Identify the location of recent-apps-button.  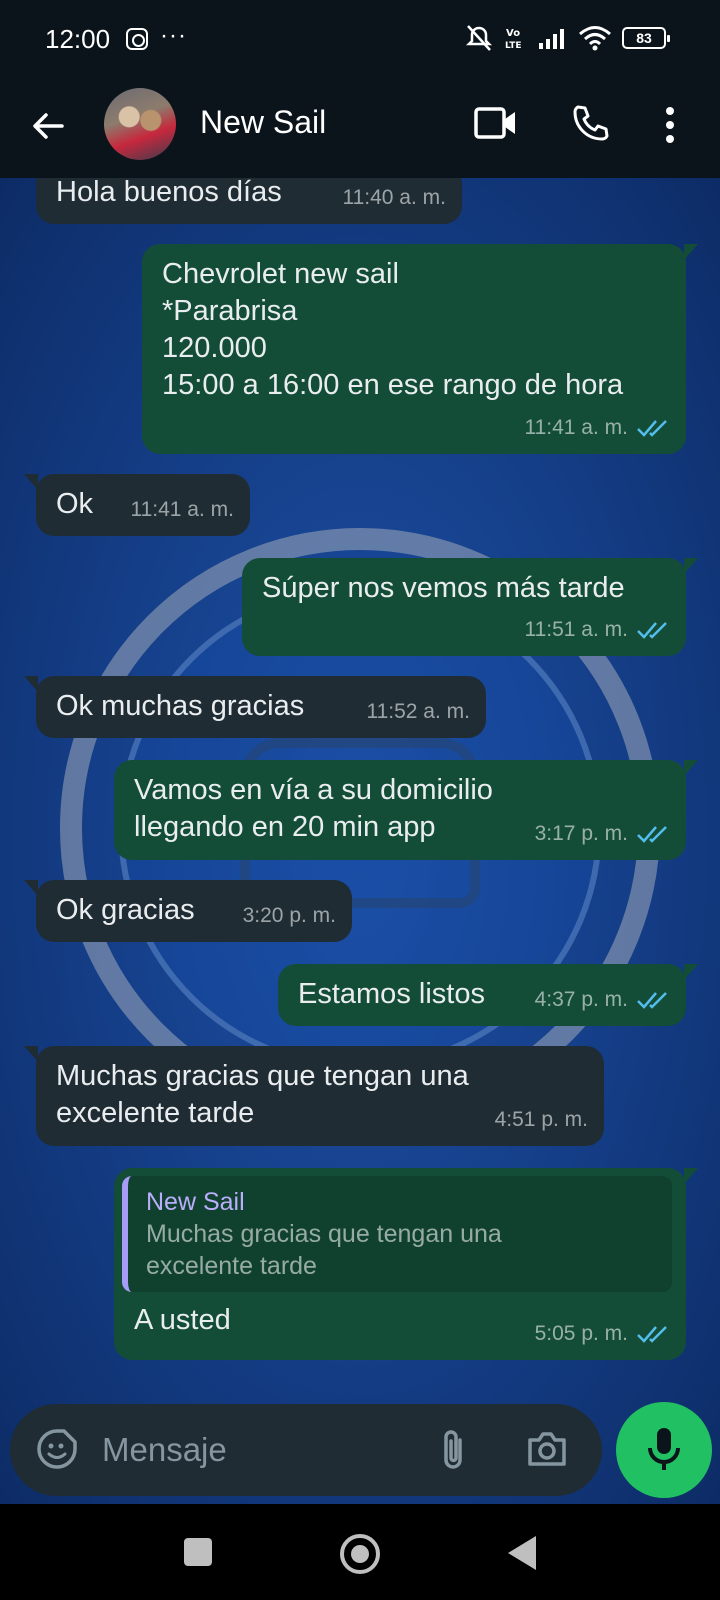
(198, 1552).